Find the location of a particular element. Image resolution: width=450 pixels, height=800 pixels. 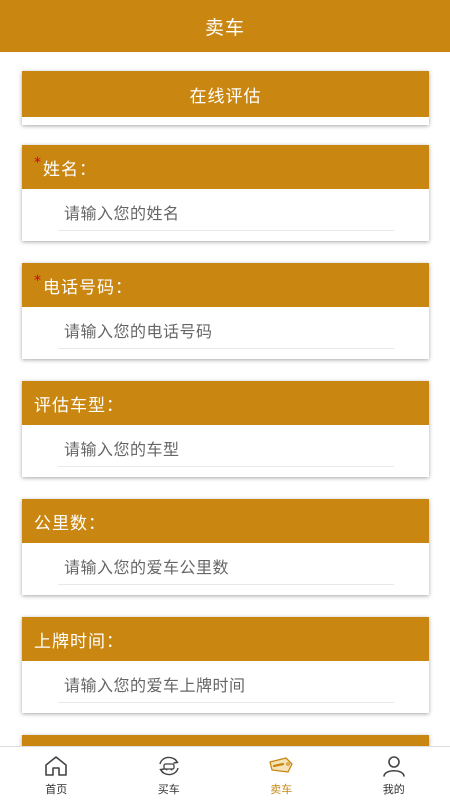

mileage-input is located at coordinates (226, 568).